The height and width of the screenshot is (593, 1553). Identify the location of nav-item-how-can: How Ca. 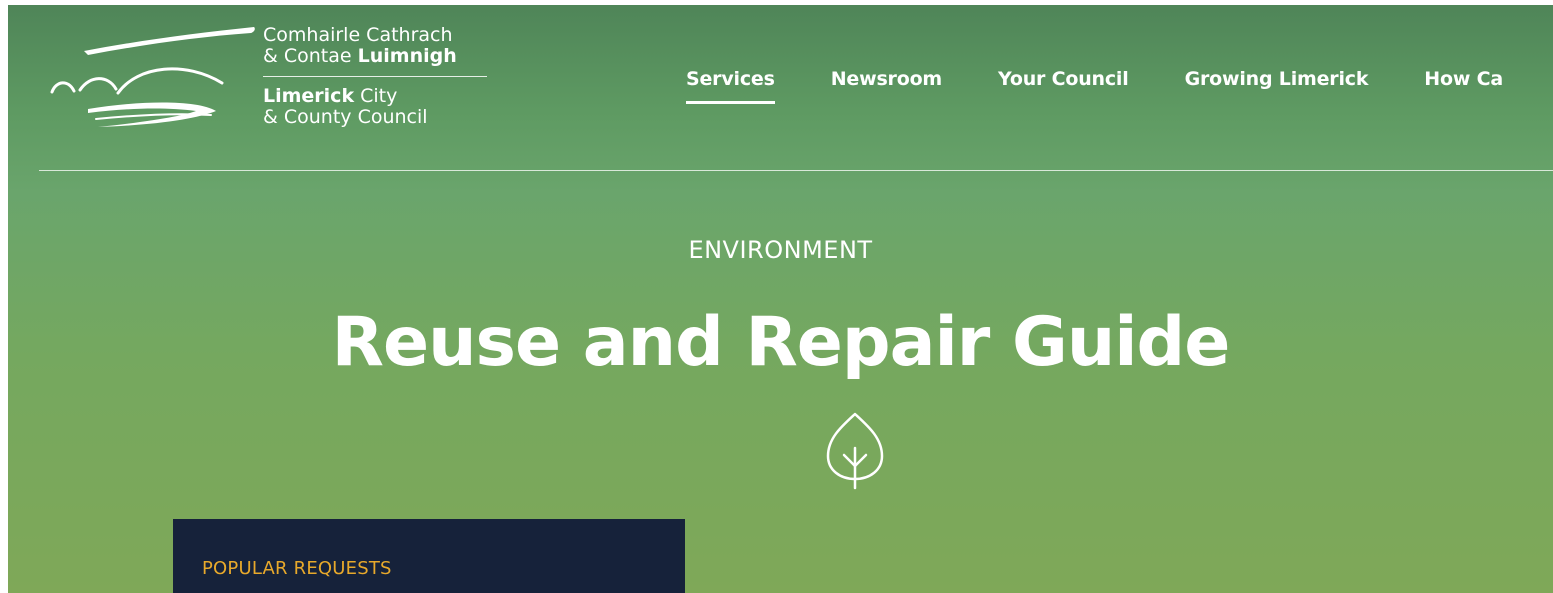
(1463, 79).